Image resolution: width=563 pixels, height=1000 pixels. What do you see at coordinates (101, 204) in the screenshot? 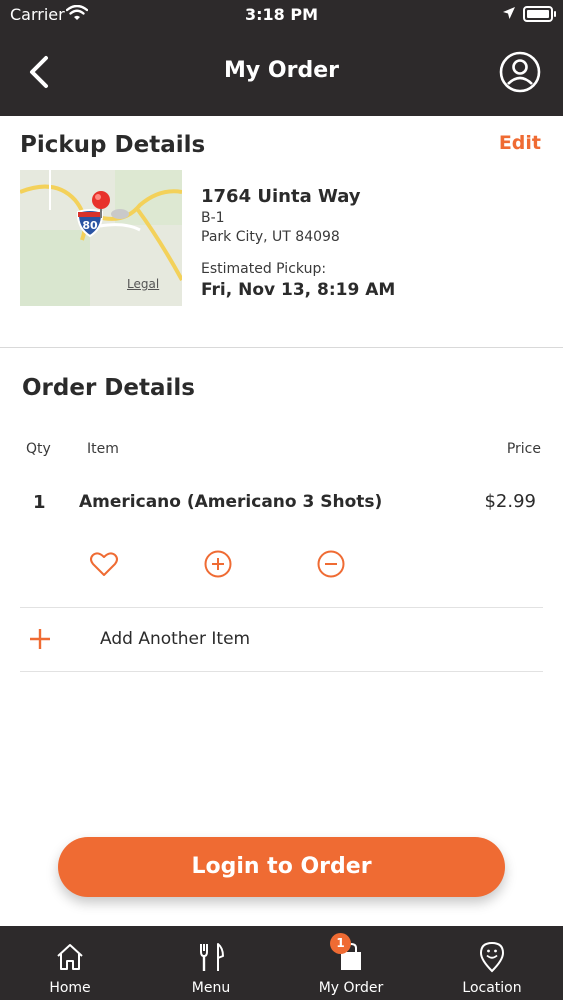
I see `map-pin-icon` at bounding box center [101, 204].